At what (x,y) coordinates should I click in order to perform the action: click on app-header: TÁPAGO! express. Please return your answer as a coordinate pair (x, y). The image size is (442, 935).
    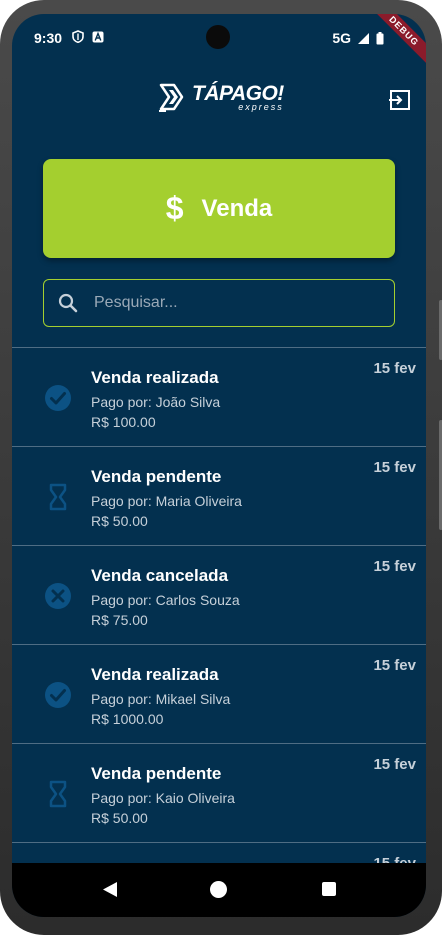
    Looking at the image, I should click on (219, 99).